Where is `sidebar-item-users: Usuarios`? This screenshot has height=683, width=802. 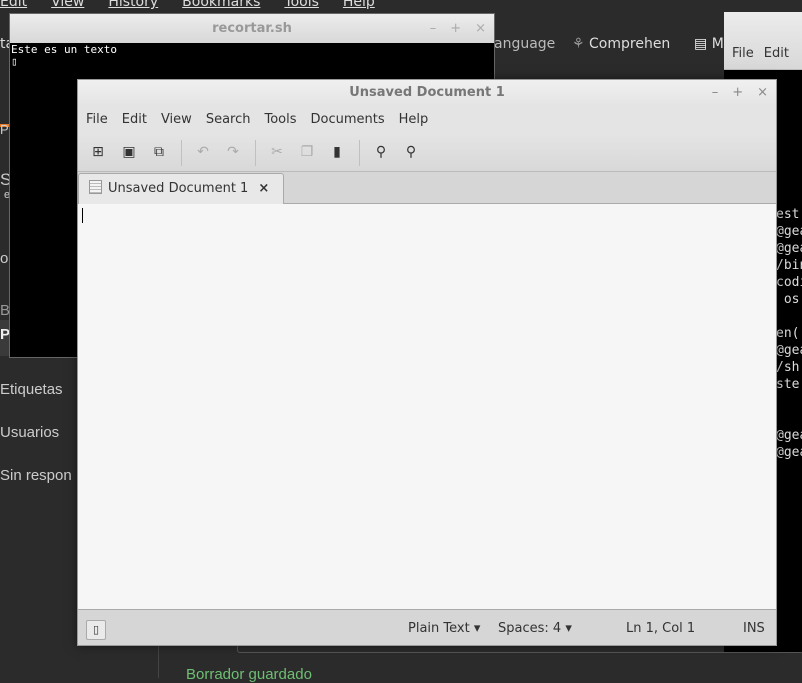
sidebar-item-users: Usuarios is located at coordinates (29, 432).